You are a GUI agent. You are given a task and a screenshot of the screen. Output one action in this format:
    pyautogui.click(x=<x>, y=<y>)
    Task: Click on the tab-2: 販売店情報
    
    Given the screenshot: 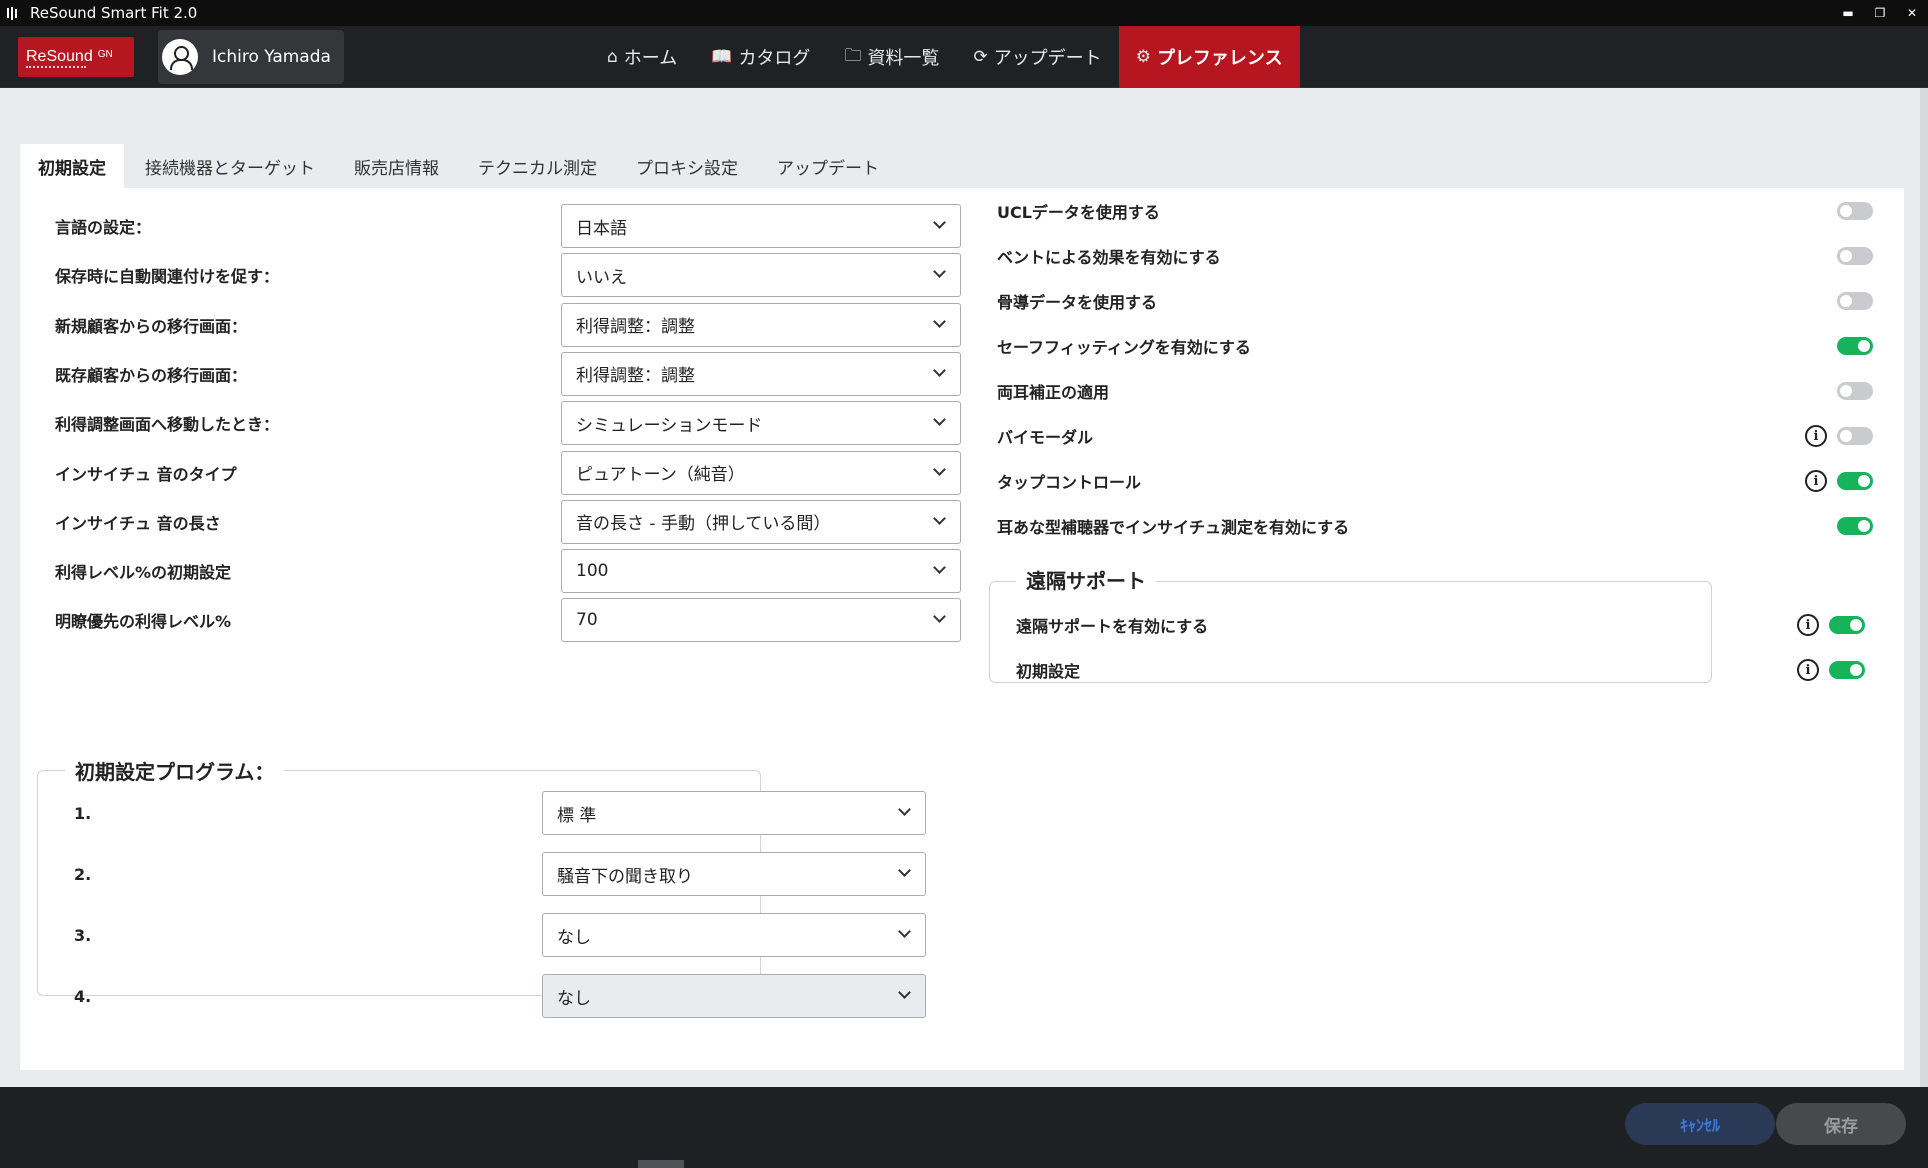 What is the action you would take?
    pyautogui.click(x=396, y=166)
    